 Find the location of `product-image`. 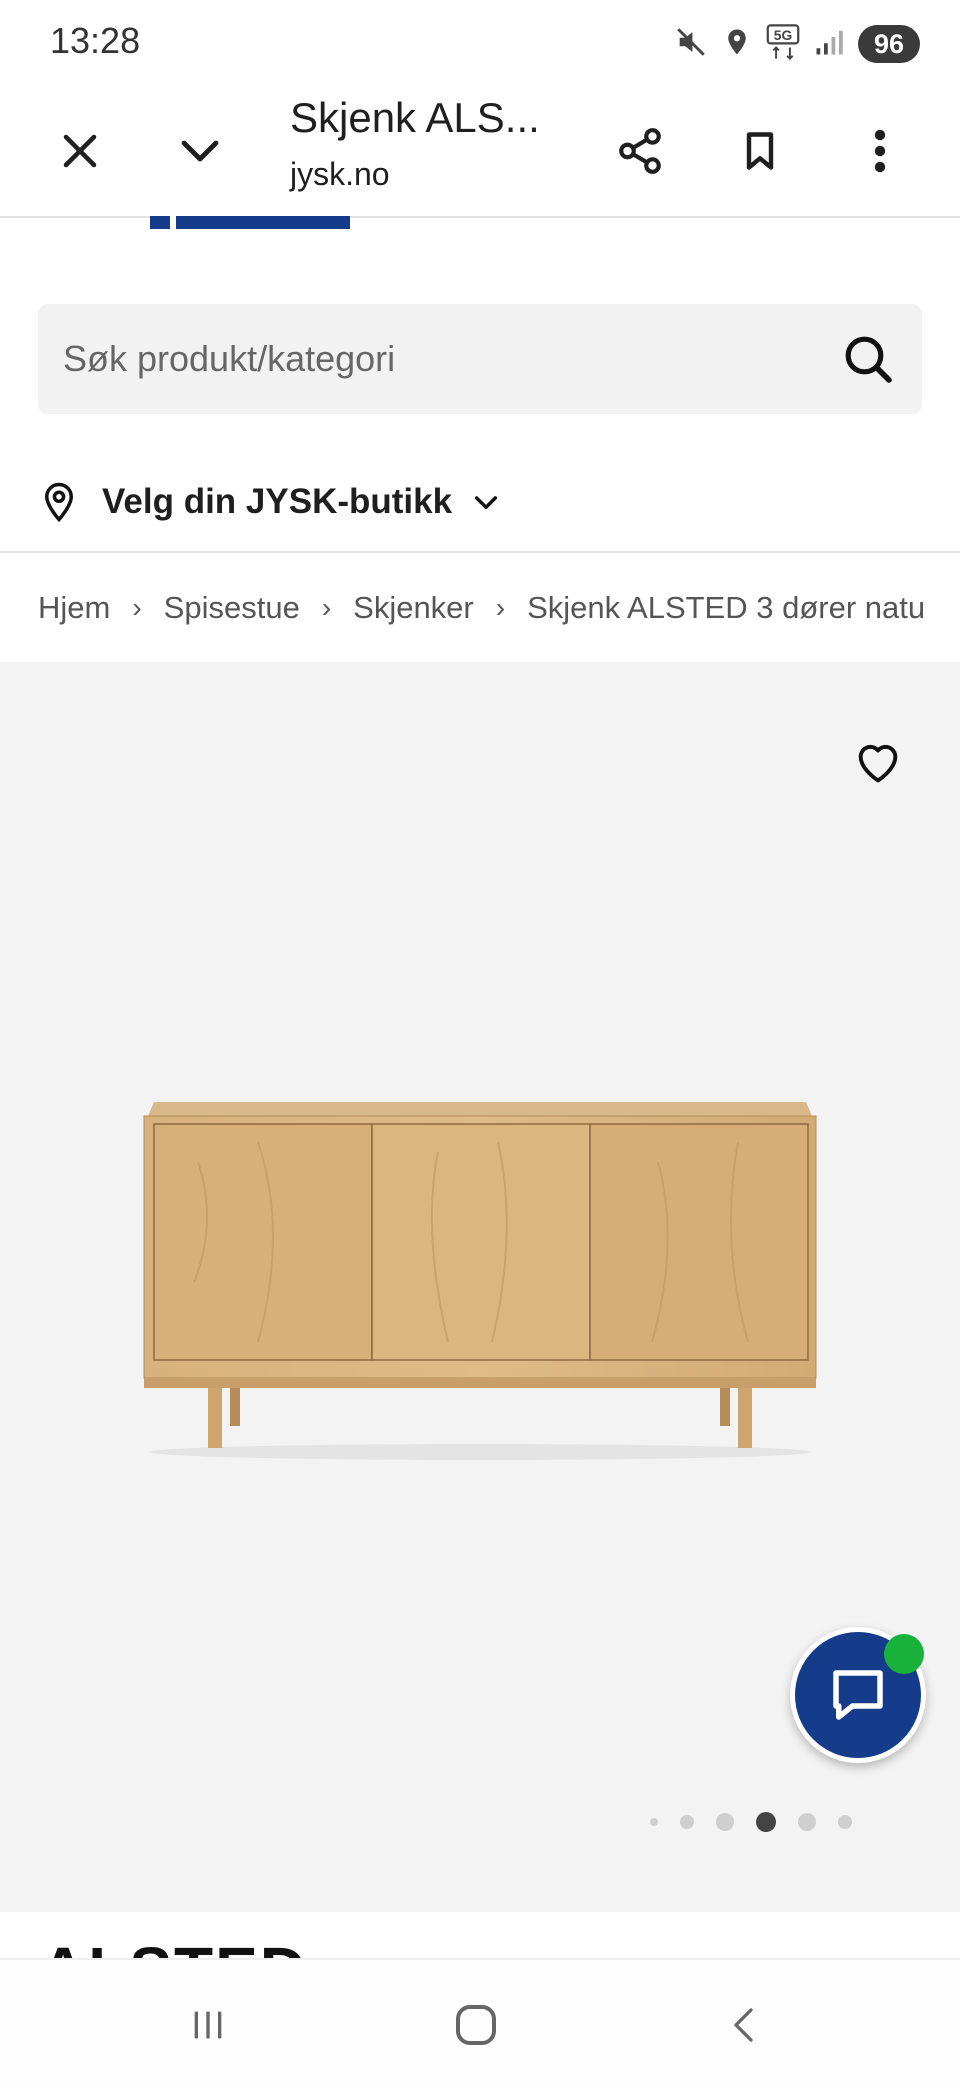

product-image is located at coordinates (480, 1281).